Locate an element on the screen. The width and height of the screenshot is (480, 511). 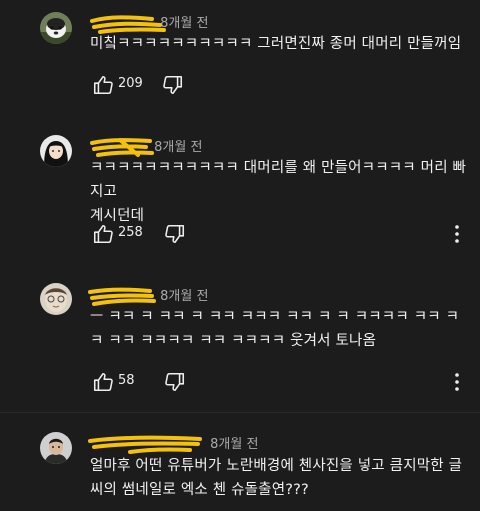
man-avatar-icon is located at coordinates (56, 448).